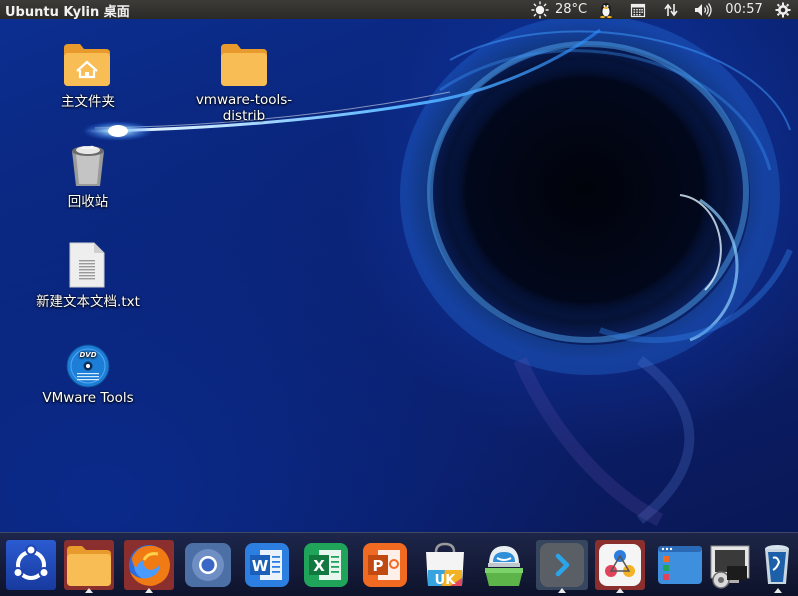  Describe the element at coordinates (504, 565) in the screenshot. I see `youker-assistant-icon` at that location.